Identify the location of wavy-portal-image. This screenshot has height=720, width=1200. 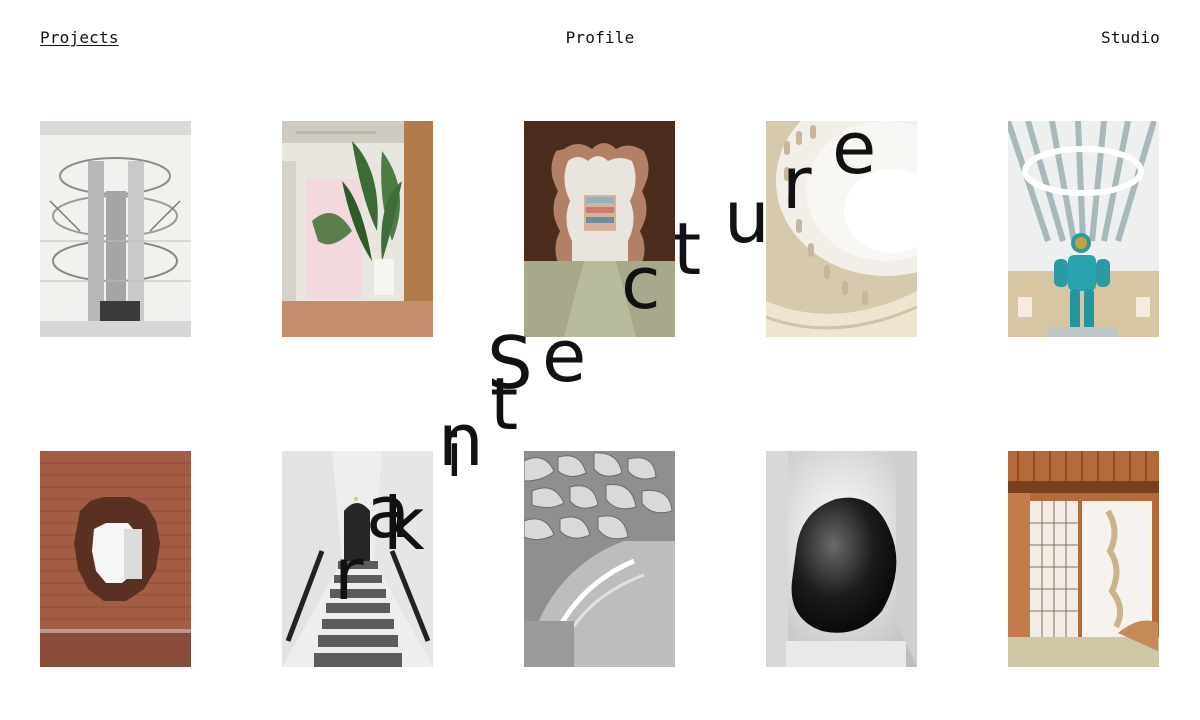
(599, 229).